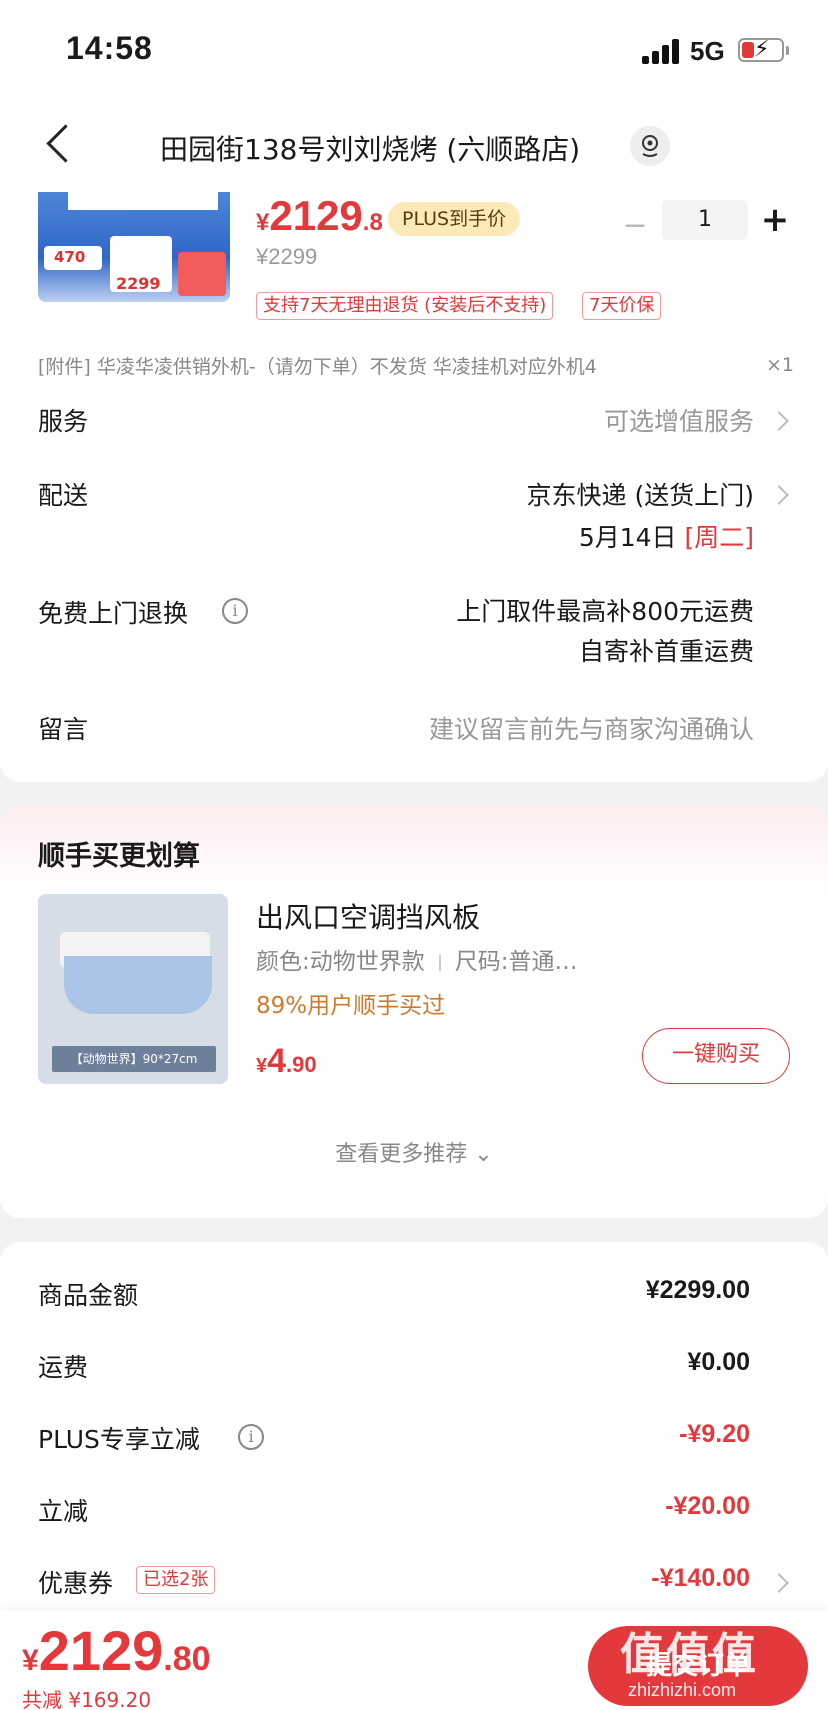 The width and height of the screenshot is (828, 1710). Describe the element at coordinates (605, 611) in the screenshot. I see `return-value-1: 上门取件最高补800元运费` at that location.